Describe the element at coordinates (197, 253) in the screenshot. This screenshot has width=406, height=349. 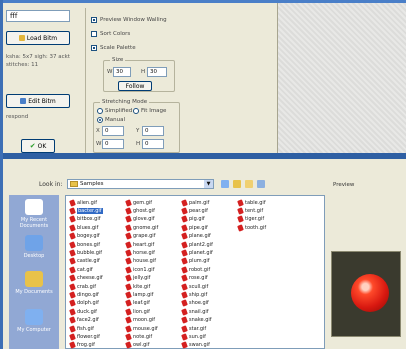
I see `file-item: planet.gif` at that location.